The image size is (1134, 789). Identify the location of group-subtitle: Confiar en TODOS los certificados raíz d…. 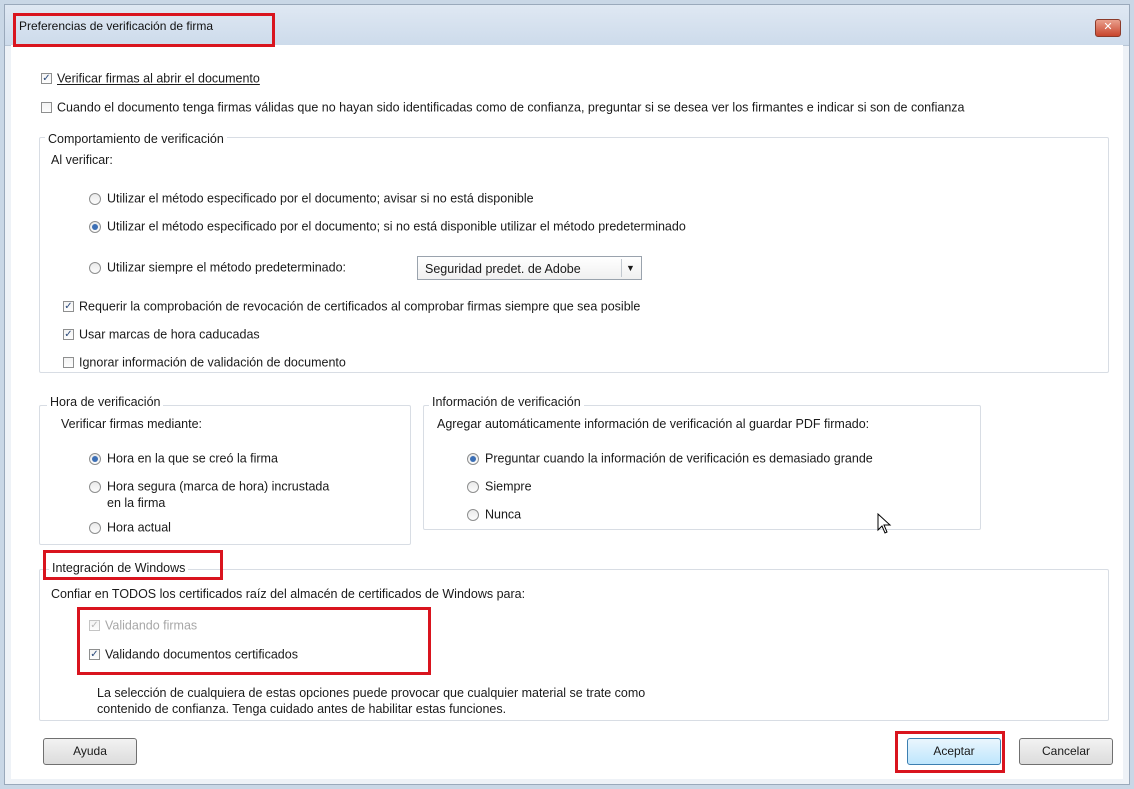
(288, 594).